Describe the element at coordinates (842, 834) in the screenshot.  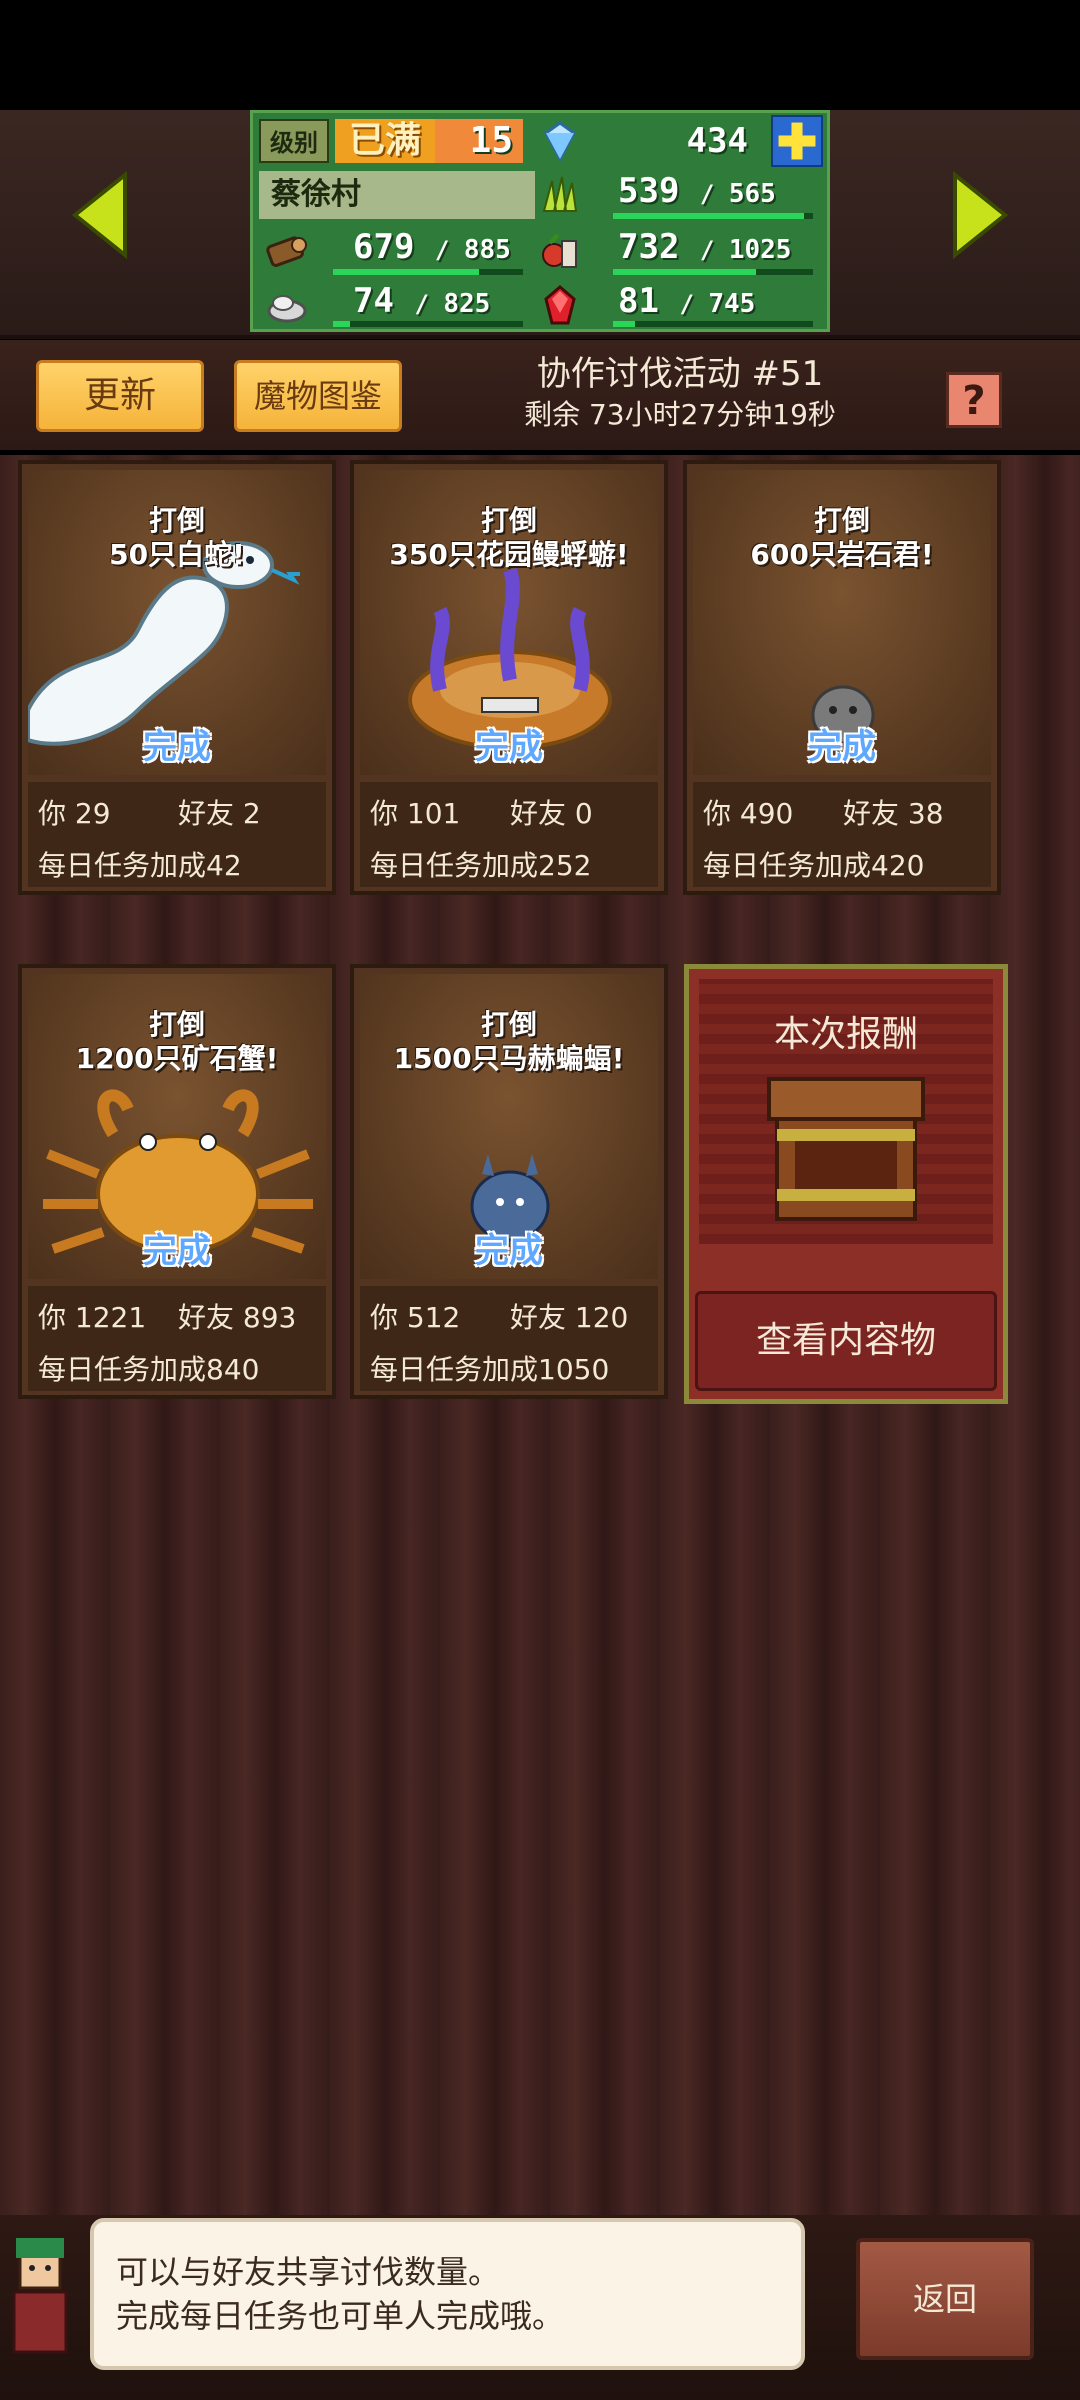
I see `quest-stats: 你 490 好友 38 每日任务加成420` at that location.